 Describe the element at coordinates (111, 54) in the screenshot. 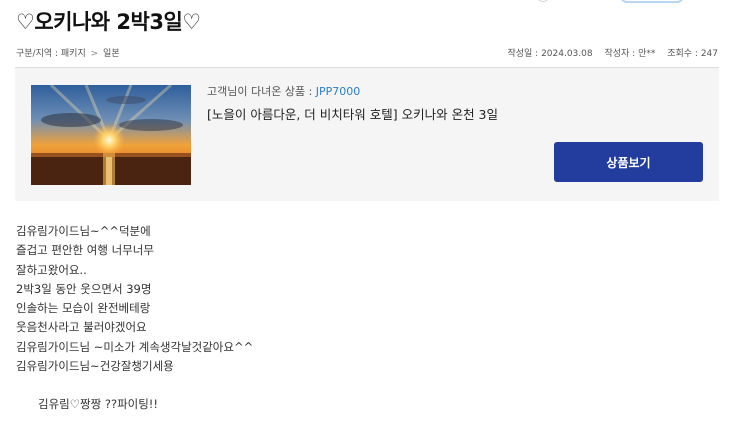

I see `breadcrumb-region: 일본` at that location.